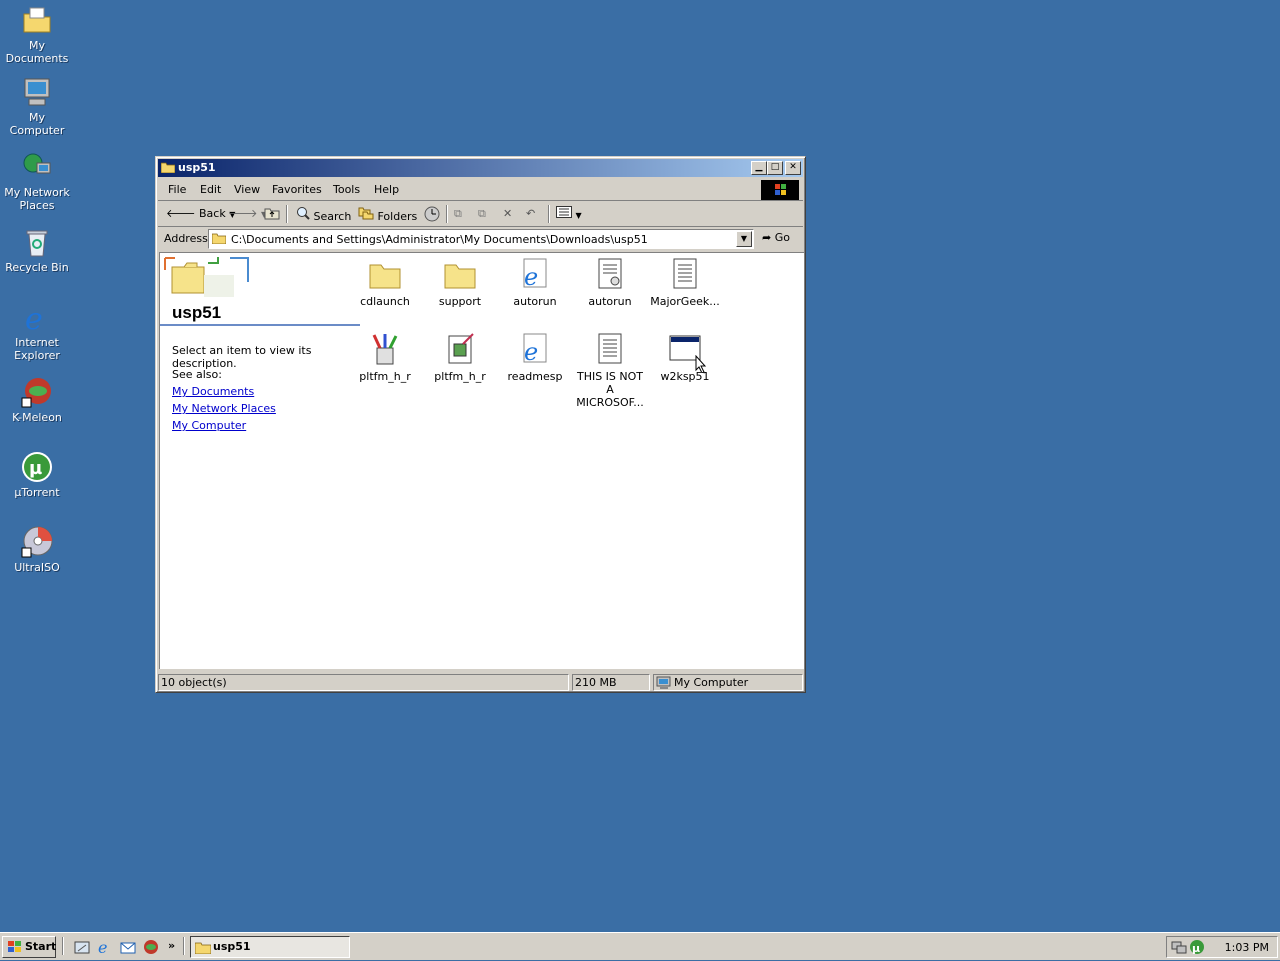 The height and width of the screenshot is (961, 1280). I want to click on taskbar-button-usp51: usp51, so click(270, 947).